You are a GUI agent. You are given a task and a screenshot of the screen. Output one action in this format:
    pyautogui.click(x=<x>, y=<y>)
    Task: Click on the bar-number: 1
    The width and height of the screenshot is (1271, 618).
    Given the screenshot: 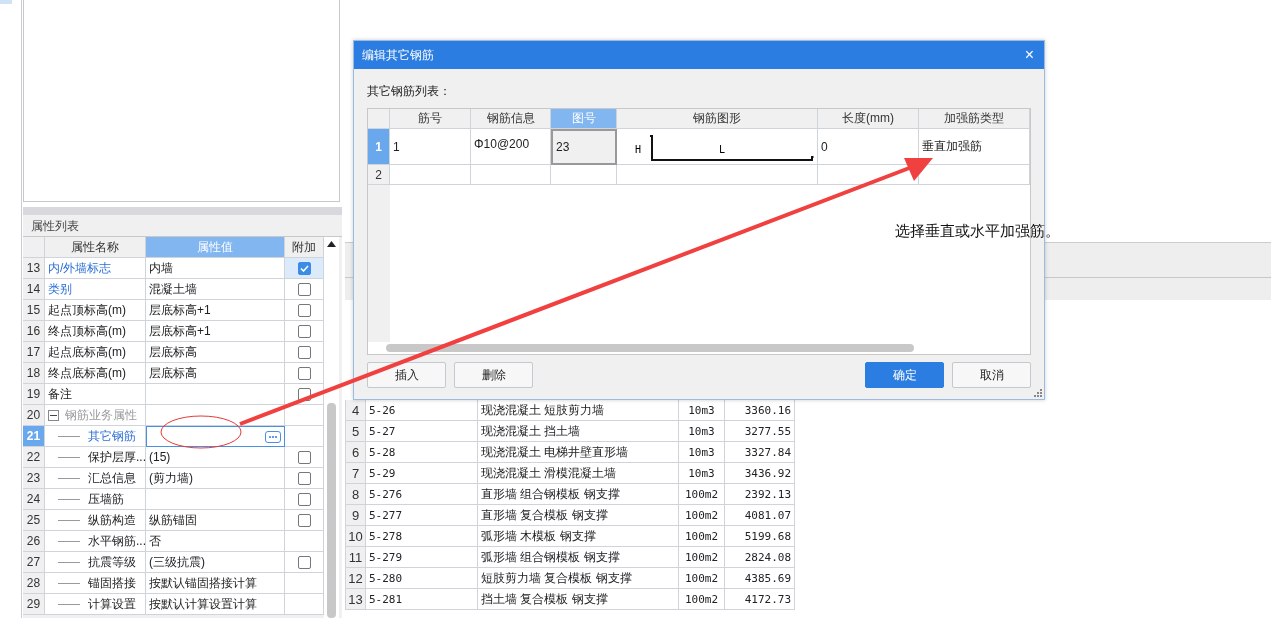 What is the action you would take?
    pyautogui.click(x=430, y=147)
    